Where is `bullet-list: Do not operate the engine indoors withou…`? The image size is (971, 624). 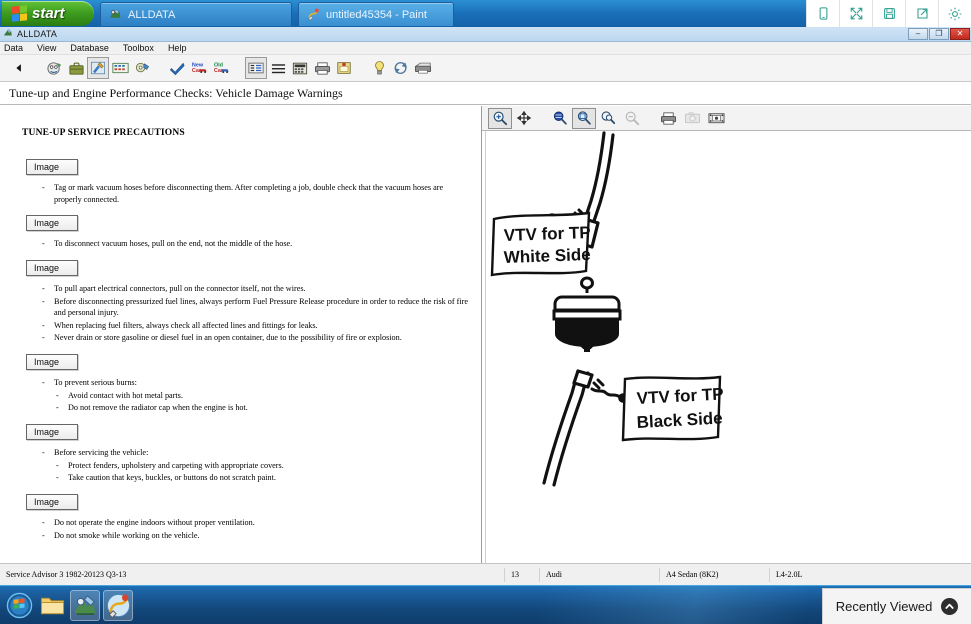 bullet-list: Do not operate the engine indoors withou… is located at coordinates (254, 529).